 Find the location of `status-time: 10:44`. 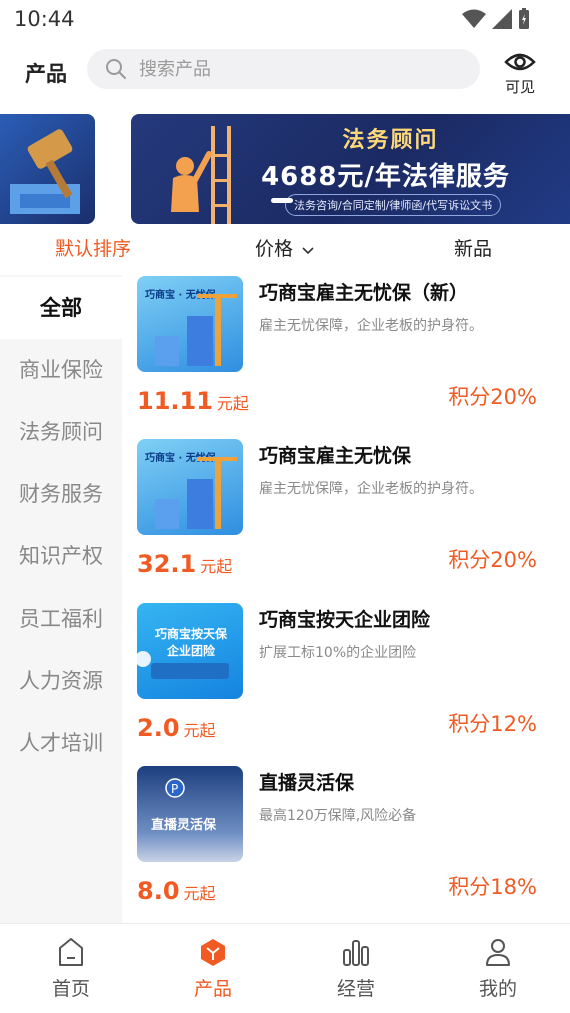

status-time: 10:44 is located at coordinates (44, 19).